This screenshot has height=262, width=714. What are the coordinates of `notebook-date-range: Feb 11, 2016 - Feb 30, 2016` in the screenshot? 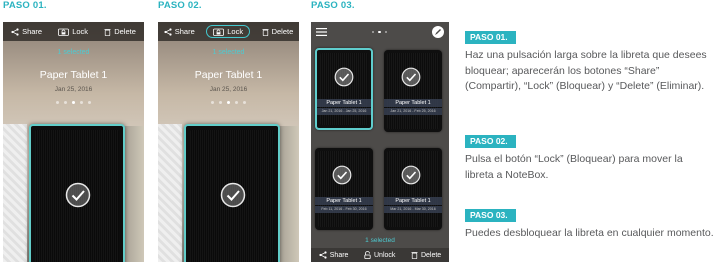 It's located at (344, 209).